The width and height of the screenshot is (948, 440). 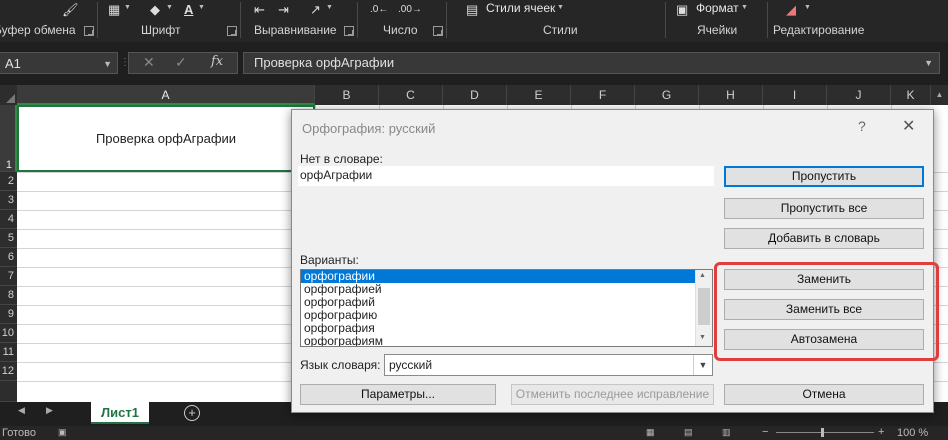 I want to click on insert-function-button: fx, so click(x=217, y=61).